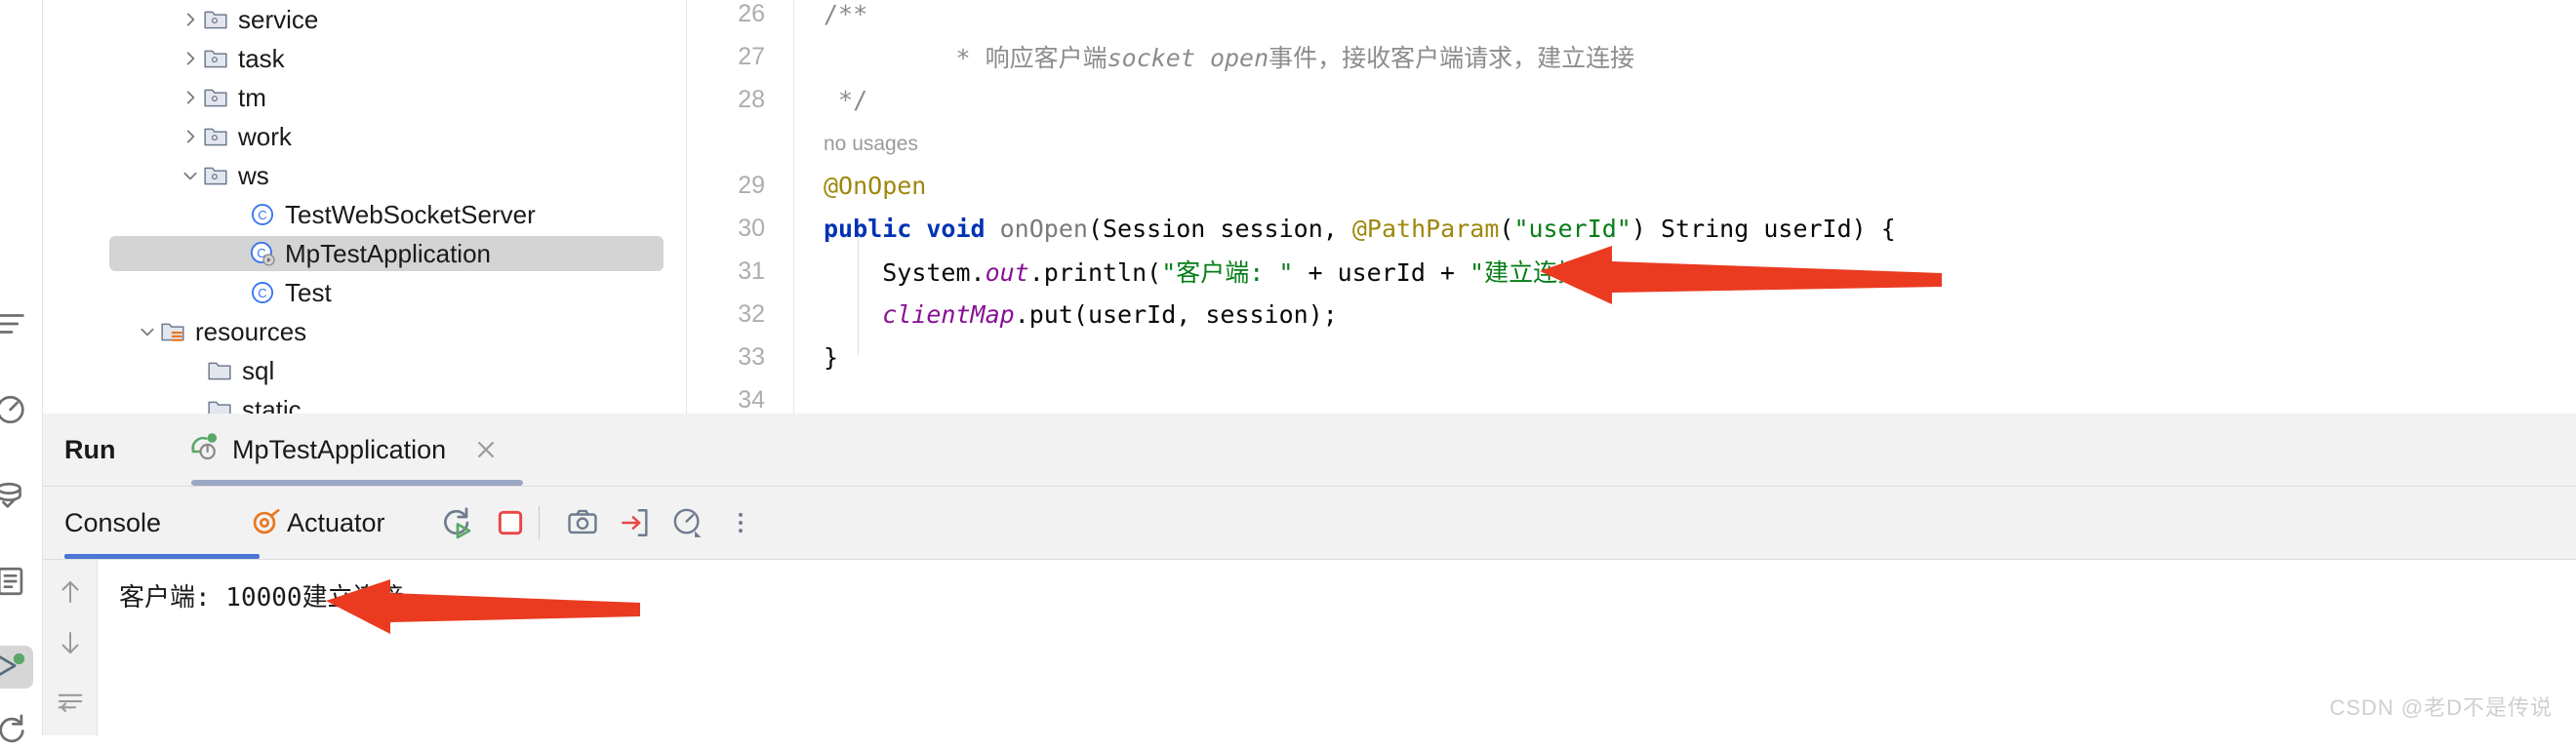 This screenshot has width=2576, height=751. What do you see at coordinates (410, 214) in the screenshot?
I see `tree-item-label: TestWebSocketServer` at bounding box center [410, 214].